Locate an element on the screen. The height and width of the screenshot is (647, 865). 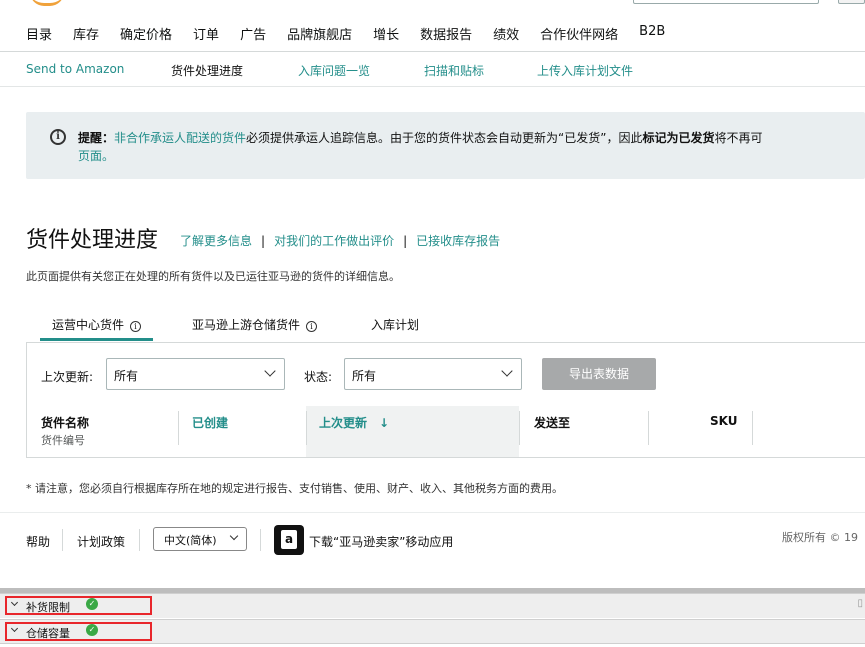
topnav-item-b2b: B2B is located at coordinates (652, 33).